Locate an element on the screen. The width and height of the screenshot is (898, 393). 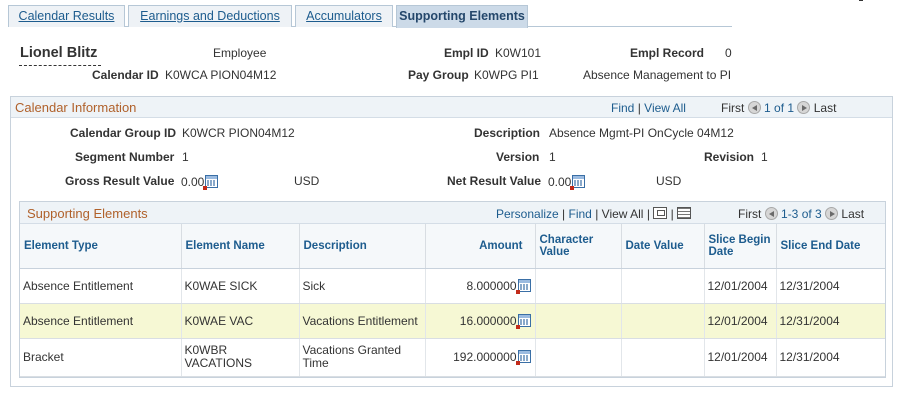
download-spreadsheet-icon is located at coordinates (684, 213).